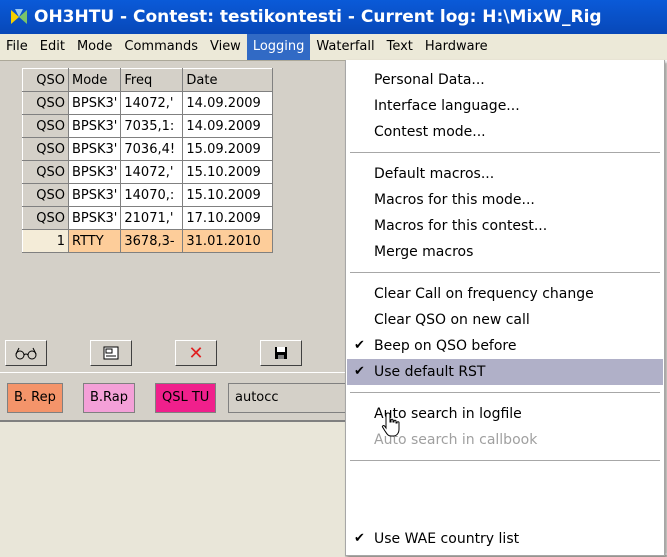  Describe the element at coordinates (161, 47) in the screenshot. I see `menu-commands: Commands` at that location.